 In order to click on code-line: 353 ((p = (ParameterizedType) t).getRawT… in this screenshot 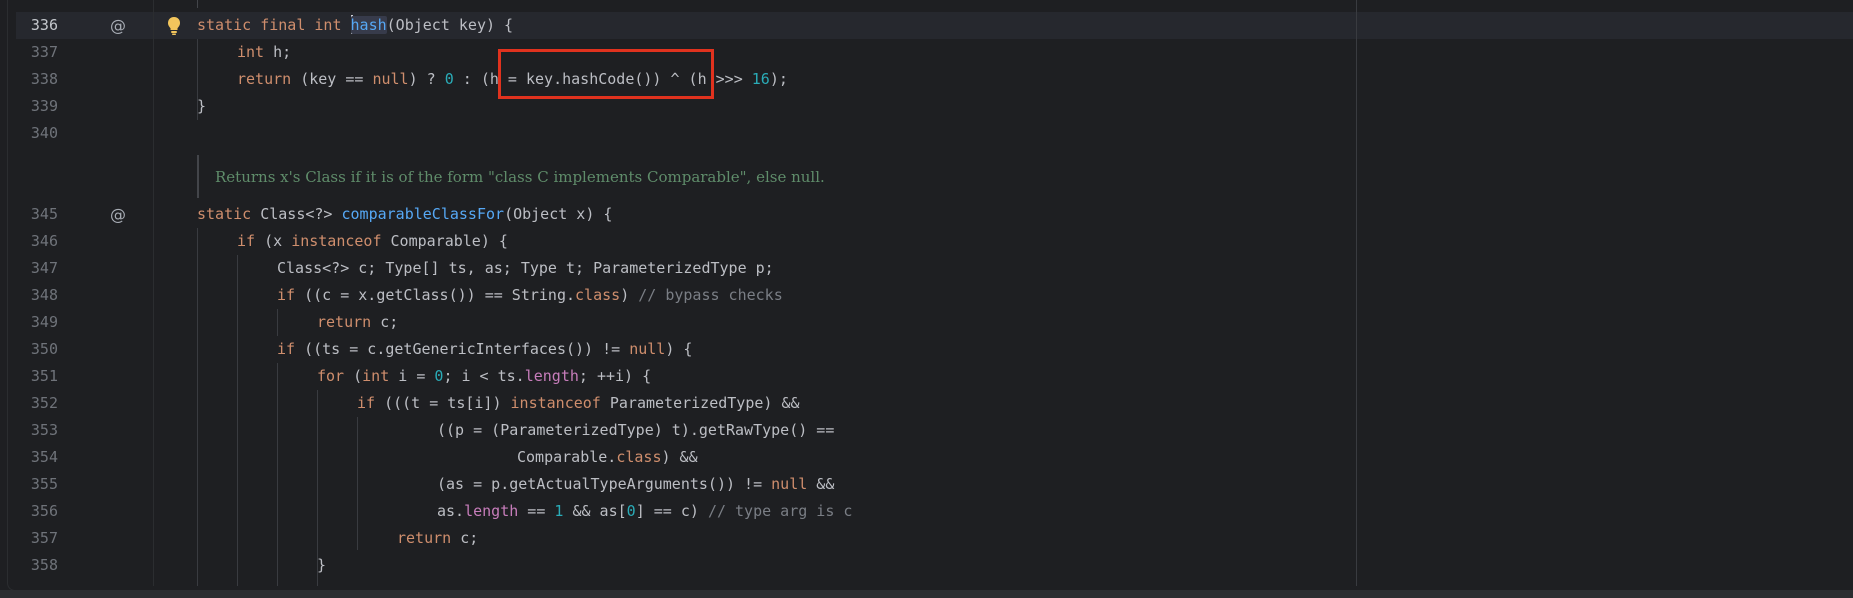, I will do `click(930, 430)`.